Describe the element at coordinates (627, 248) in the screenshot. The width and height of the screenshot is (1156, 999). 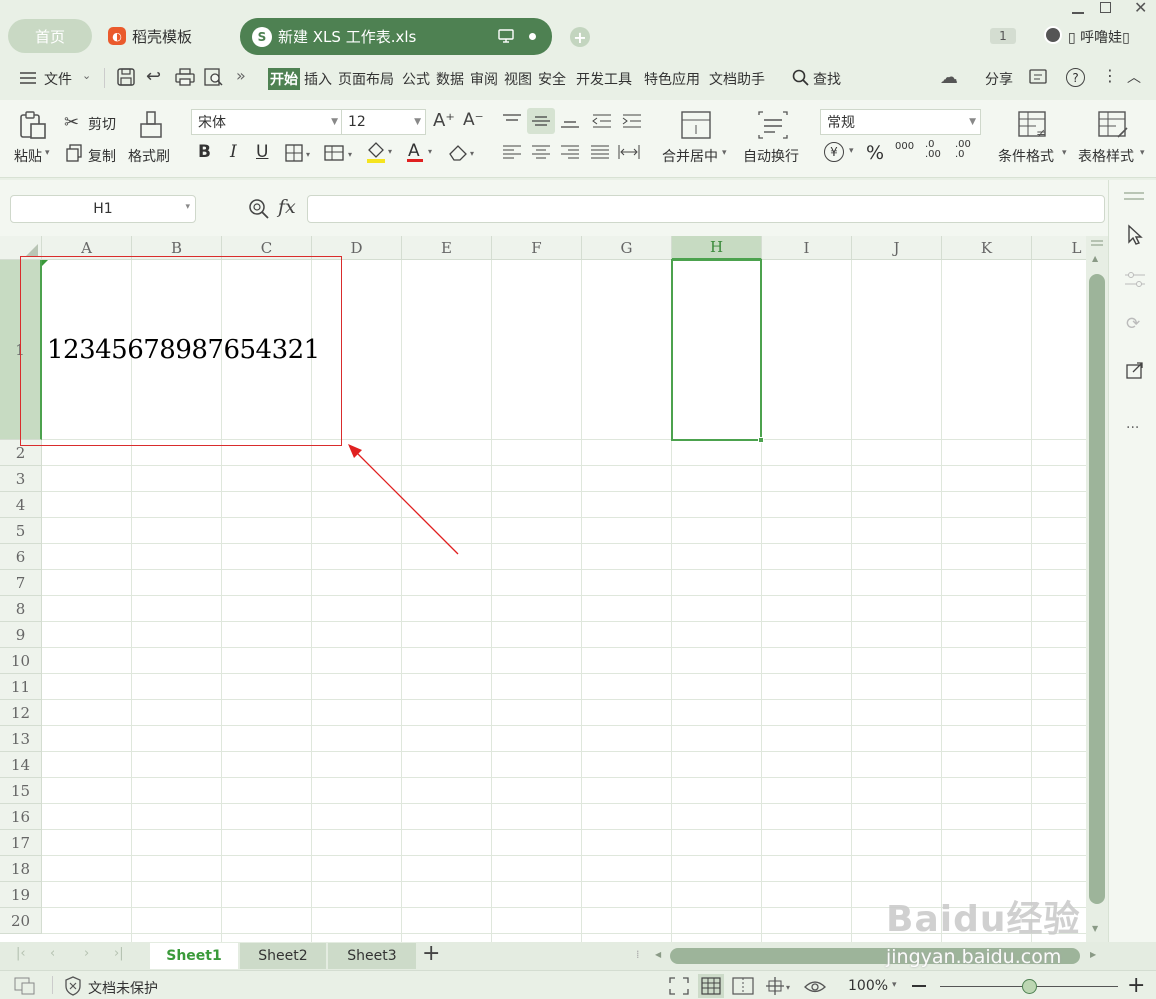
I see `column-header-g: G` at that location.